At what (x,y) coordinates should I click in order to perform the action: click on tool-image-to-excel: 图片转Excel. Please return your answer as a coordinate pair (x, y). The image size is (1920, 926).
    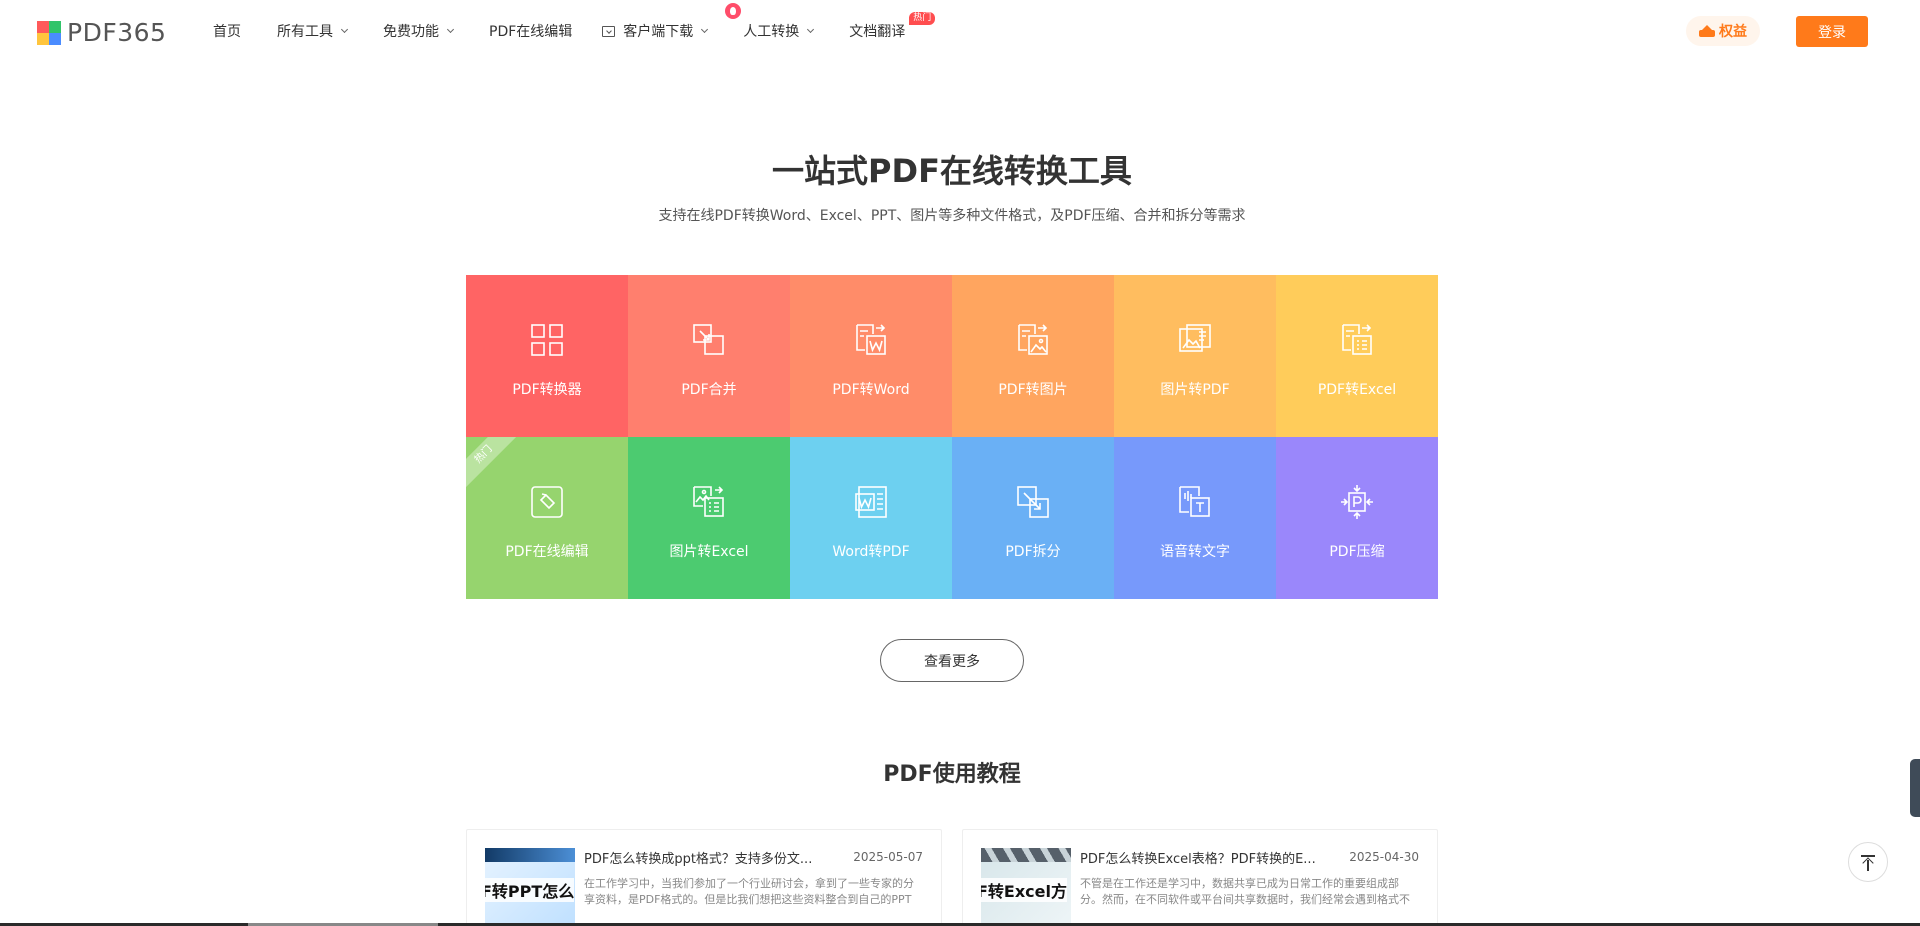
    Looking at the image, I should click on (709, 518).